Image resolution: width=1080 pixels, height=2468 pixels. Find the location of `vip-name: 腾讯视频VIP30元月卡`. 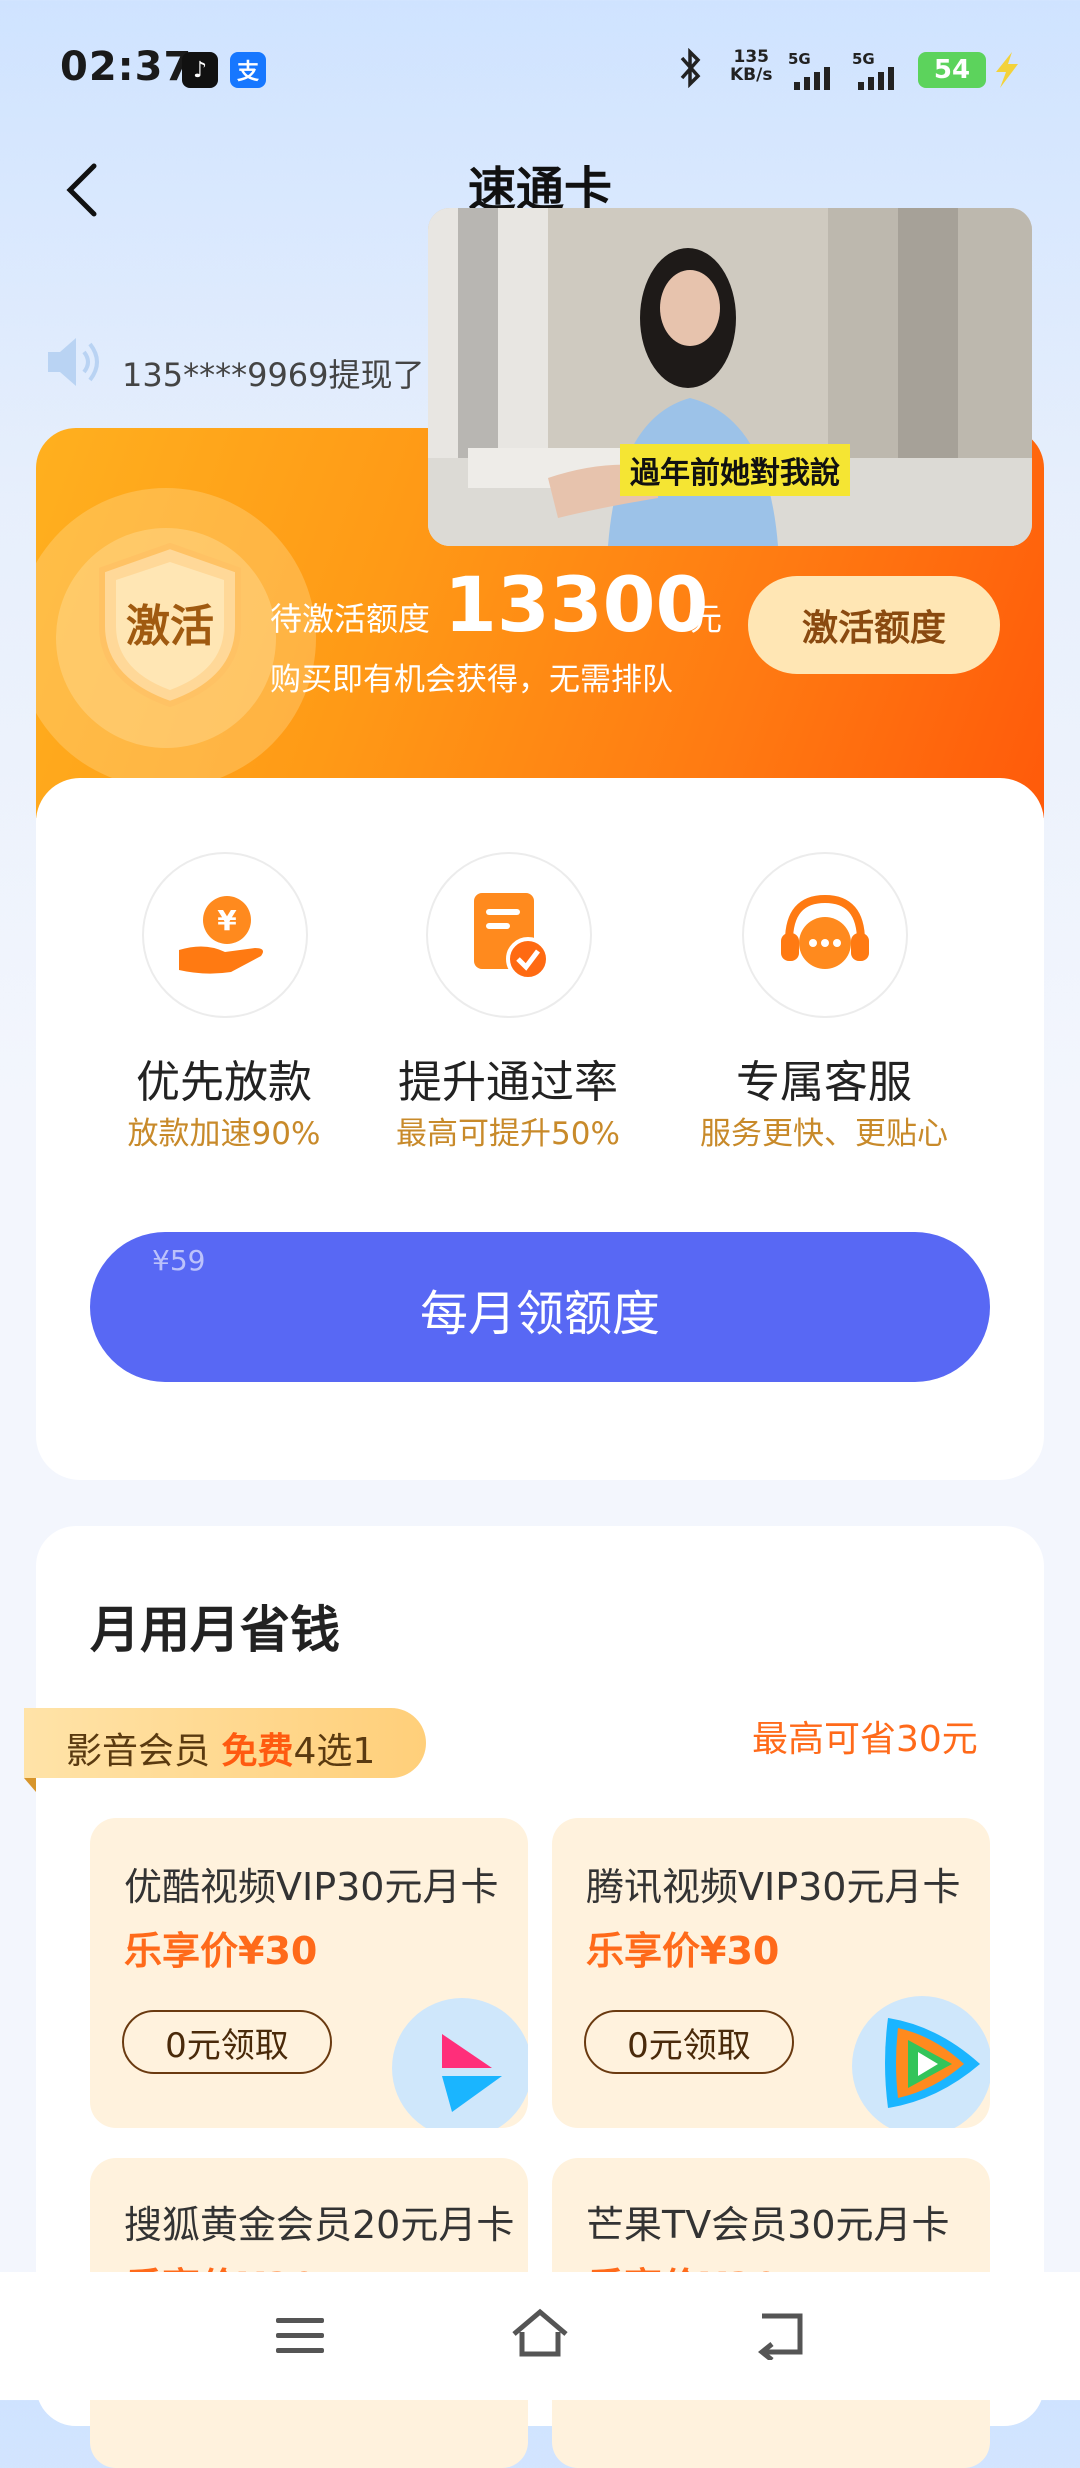

vip-name: 腾讯视频VIP30元月卡 is located at coordinates (773, 1887).